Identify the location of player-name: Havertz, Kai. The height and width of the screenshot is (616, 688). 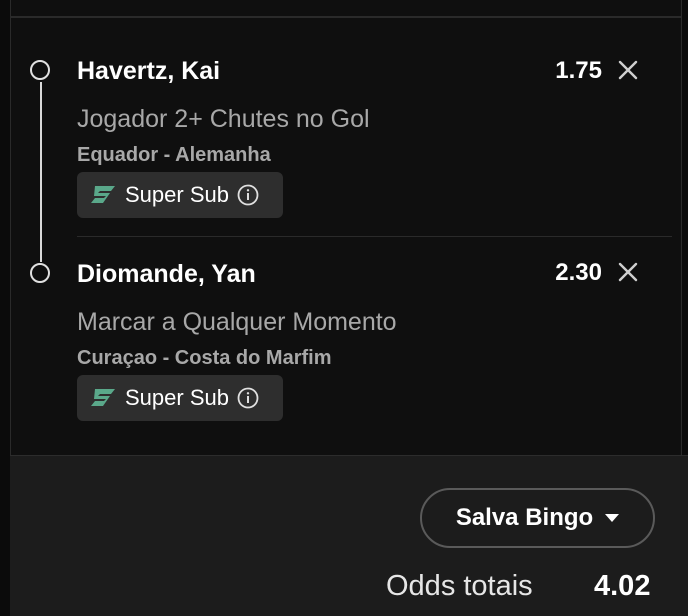
(149, 71).